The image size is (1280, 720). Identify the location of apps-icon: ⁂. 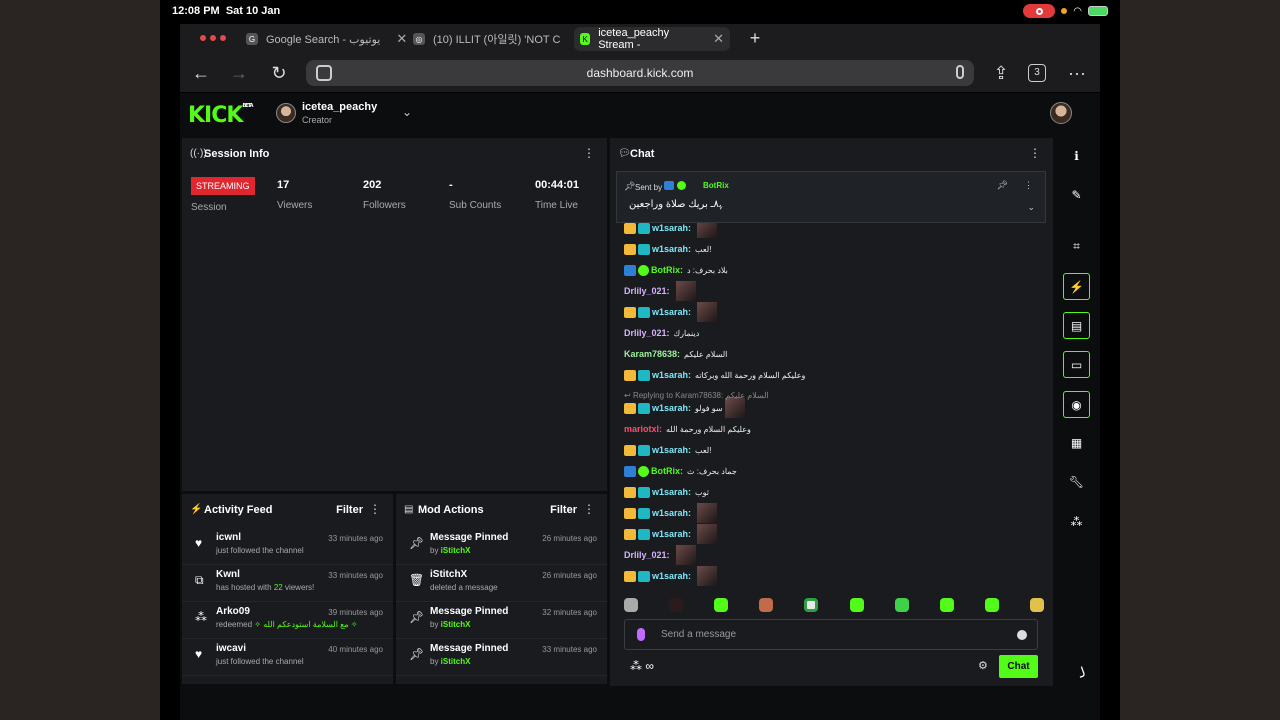
(1076, 522).